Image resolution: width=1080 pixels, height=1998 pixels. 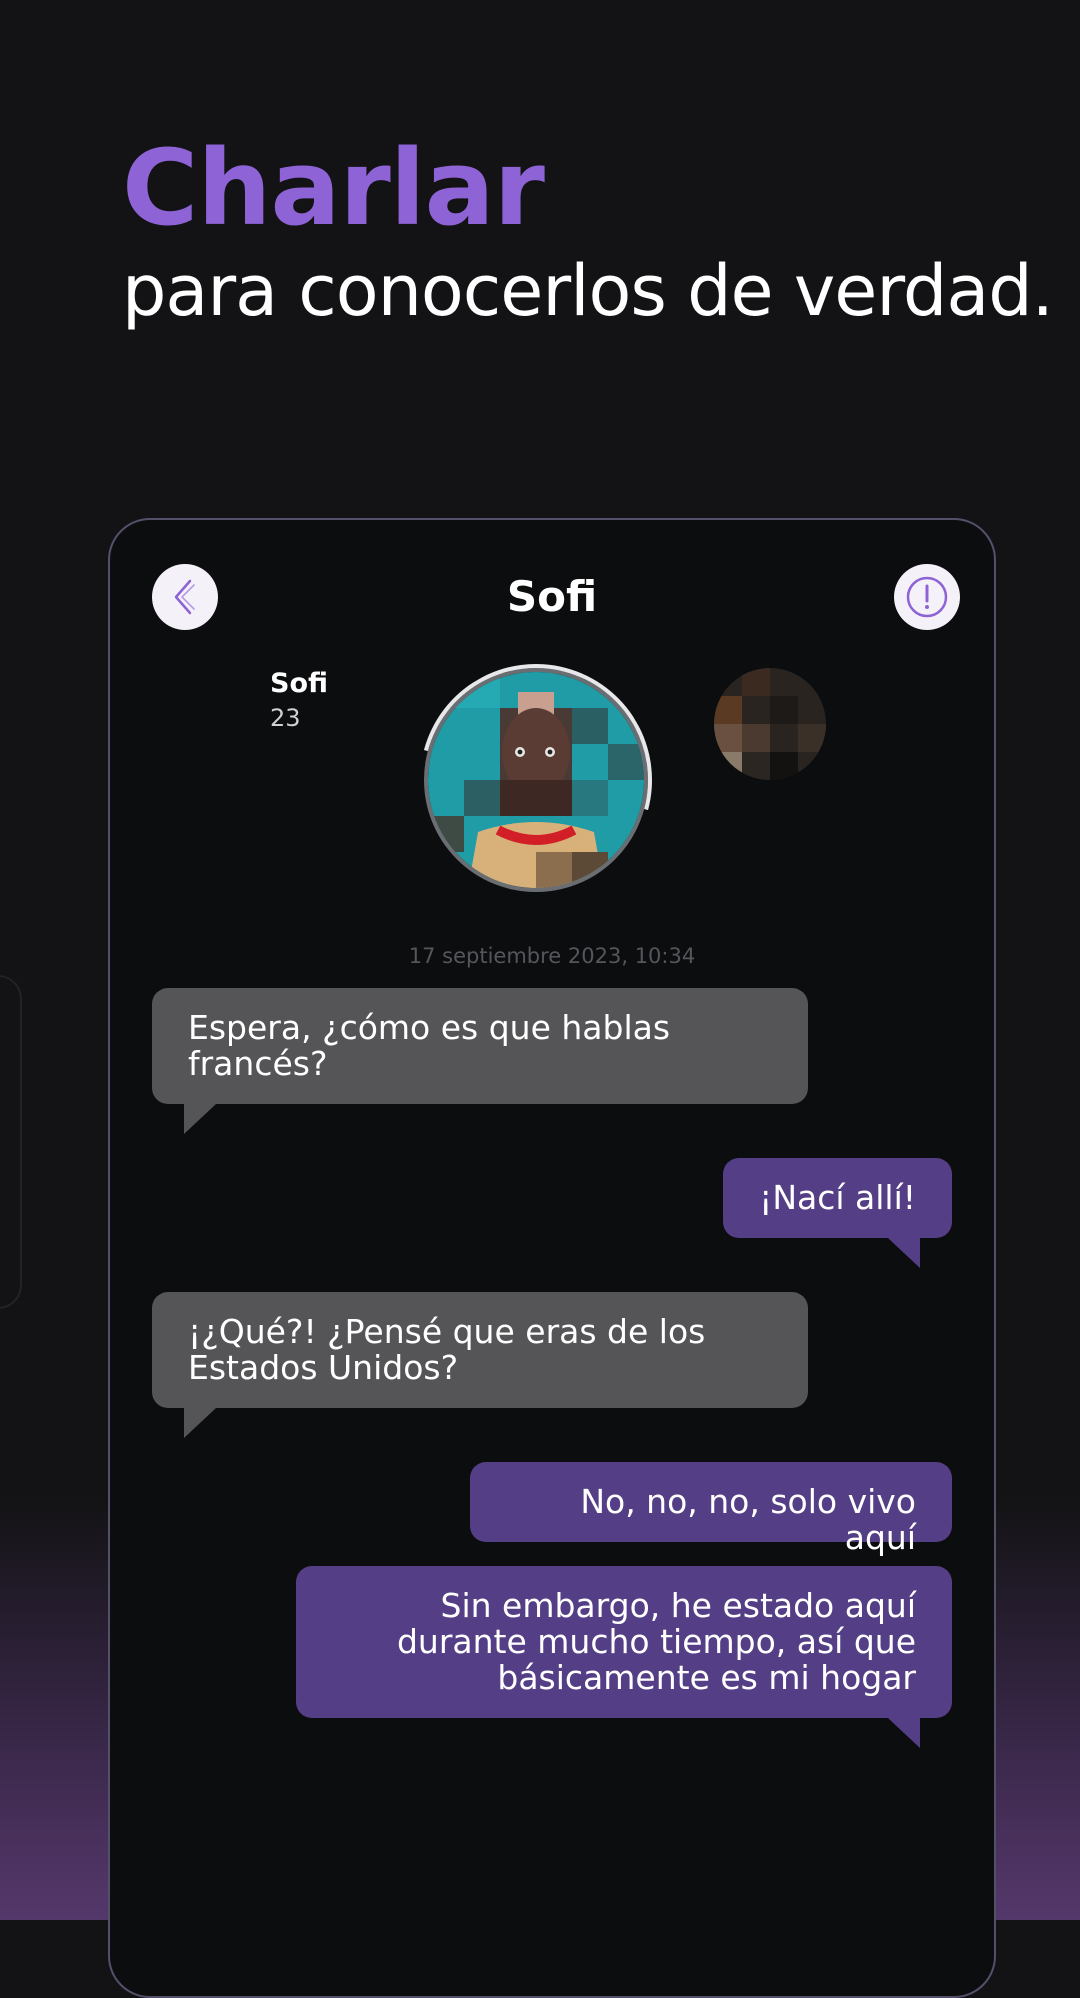 I want to click on exclamation-circle-icon, so click(x=927, y=597).